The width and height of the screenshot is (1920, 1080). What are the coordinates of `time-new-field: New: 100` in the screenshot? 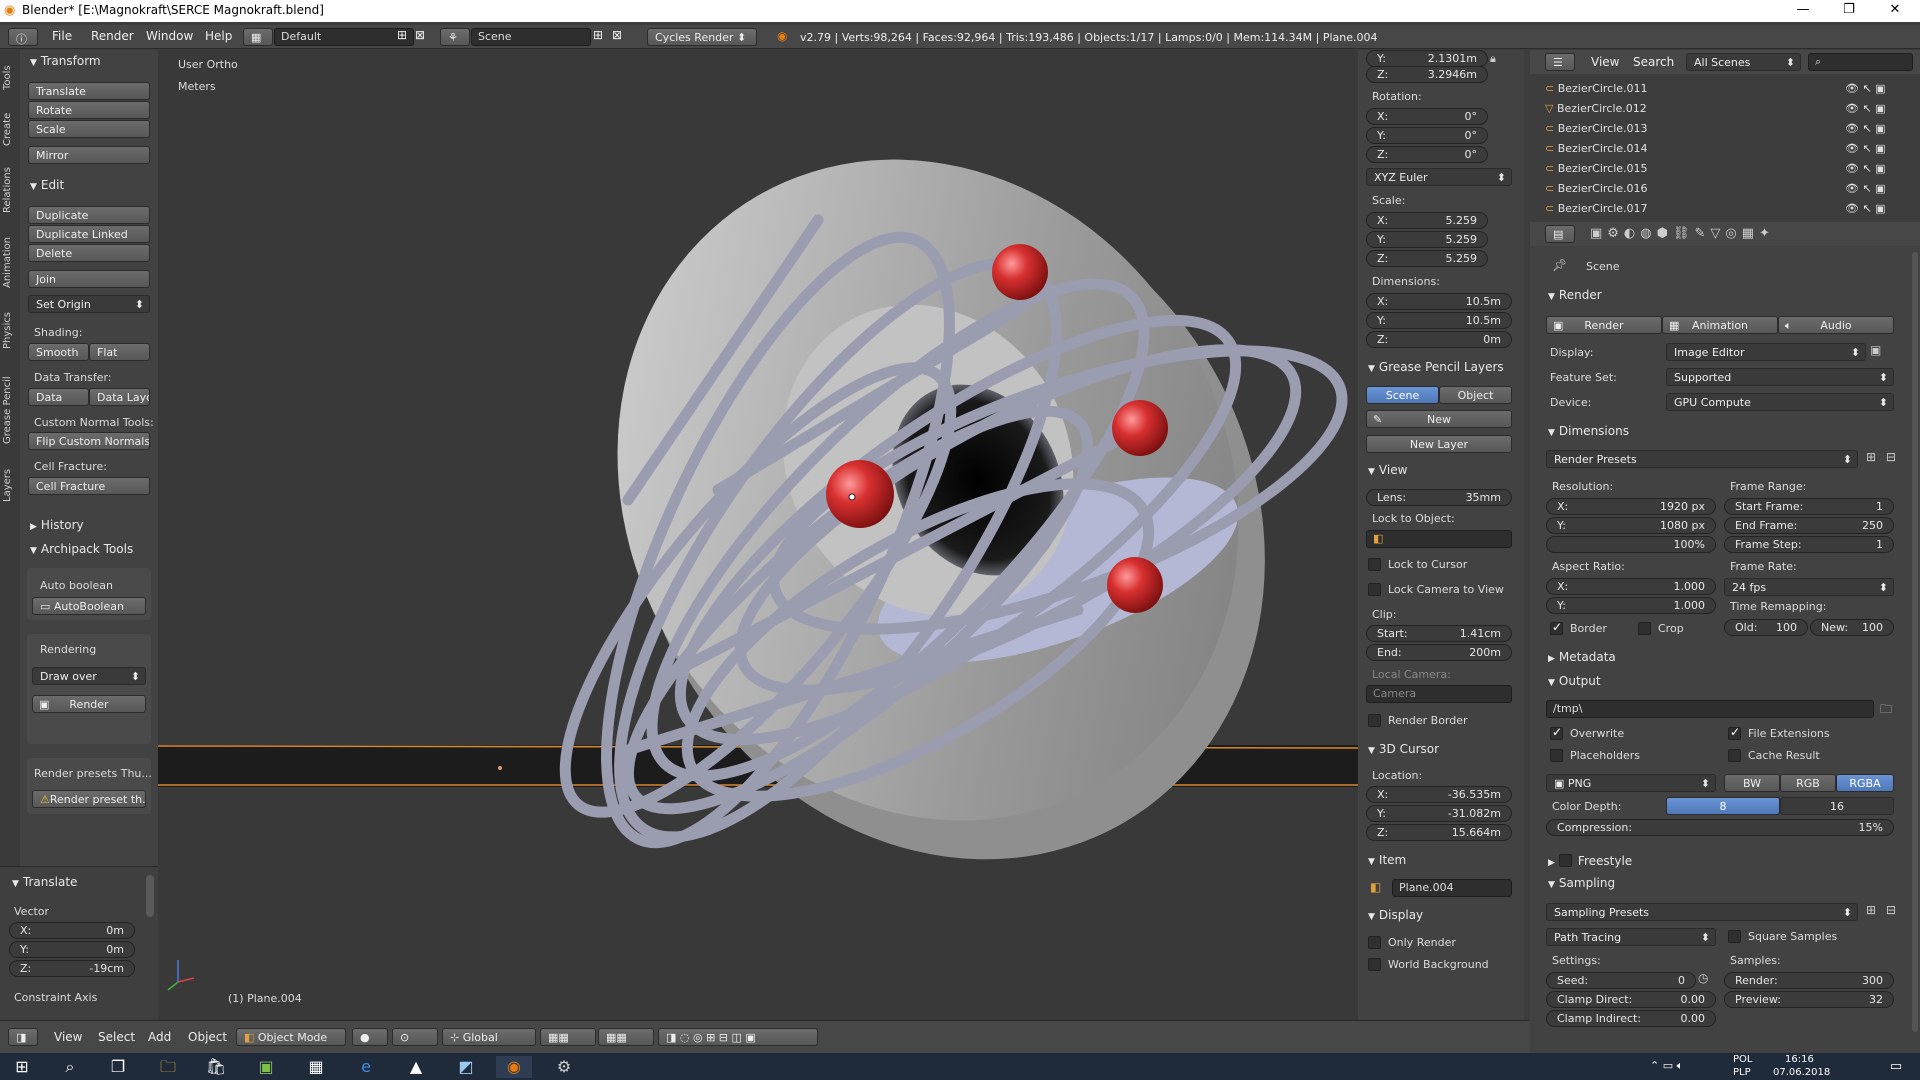 It's located at (1852, 627).